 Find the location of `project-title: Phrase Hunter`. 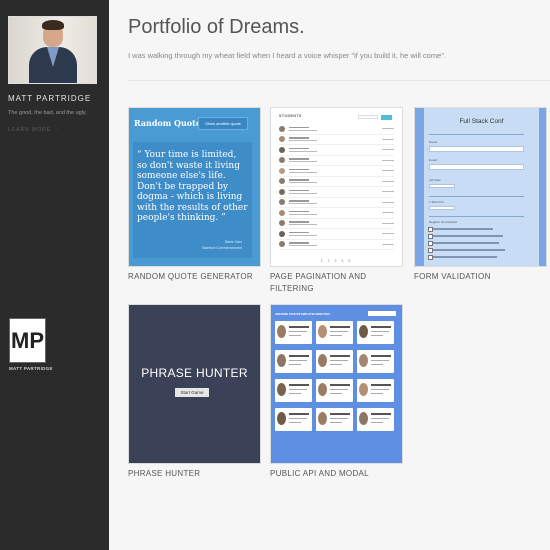

project-title: Phrase Hunter is located at coordinates (194, 474).